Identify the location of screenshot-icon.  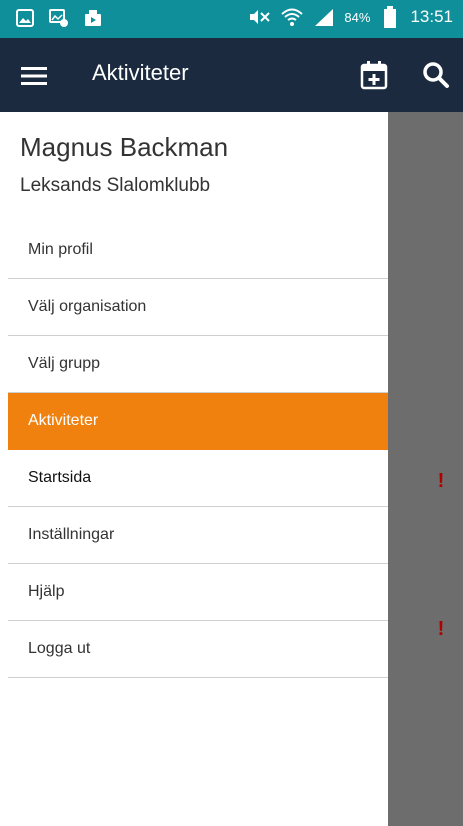
(59, 18).